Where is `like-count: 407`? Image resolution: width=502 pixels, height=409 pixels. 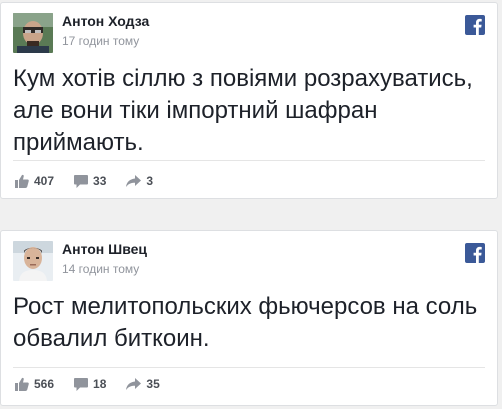 like-count: 407 is located at coordinates (44, 181).